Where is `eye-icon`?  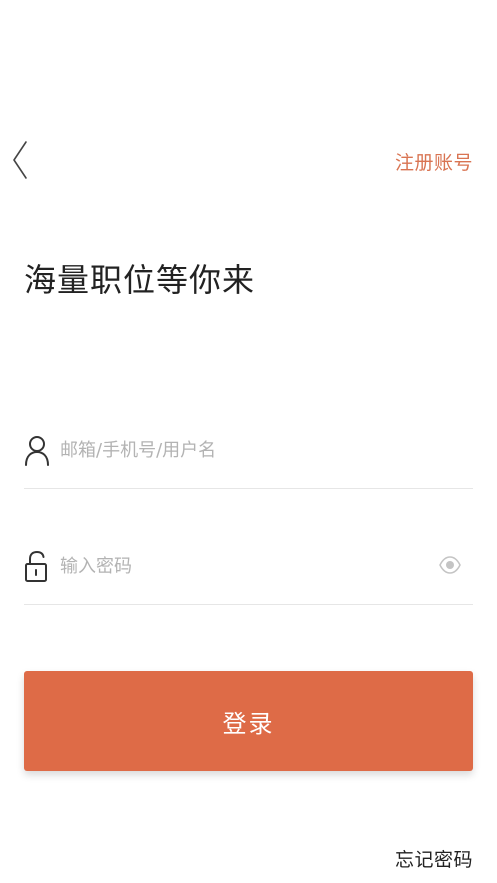 eye-icon is located at coordinates (450, 565).